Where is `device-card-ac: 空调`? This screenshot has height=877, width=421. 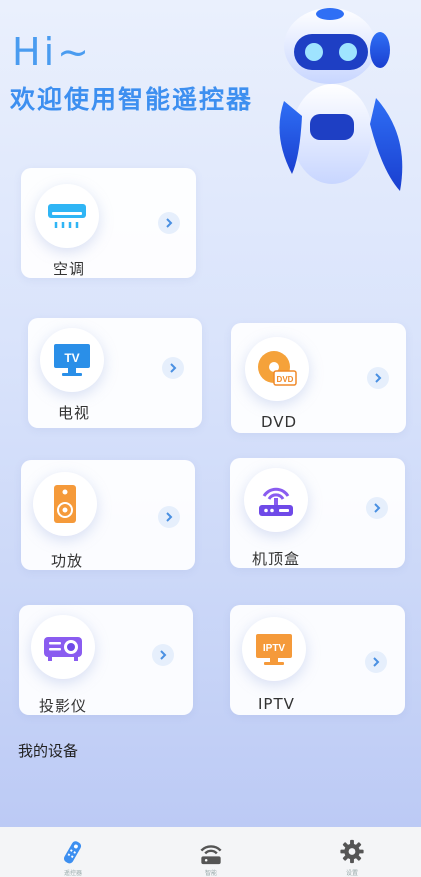 device-card-ac: 空调 is located at coordinates (108, 223).